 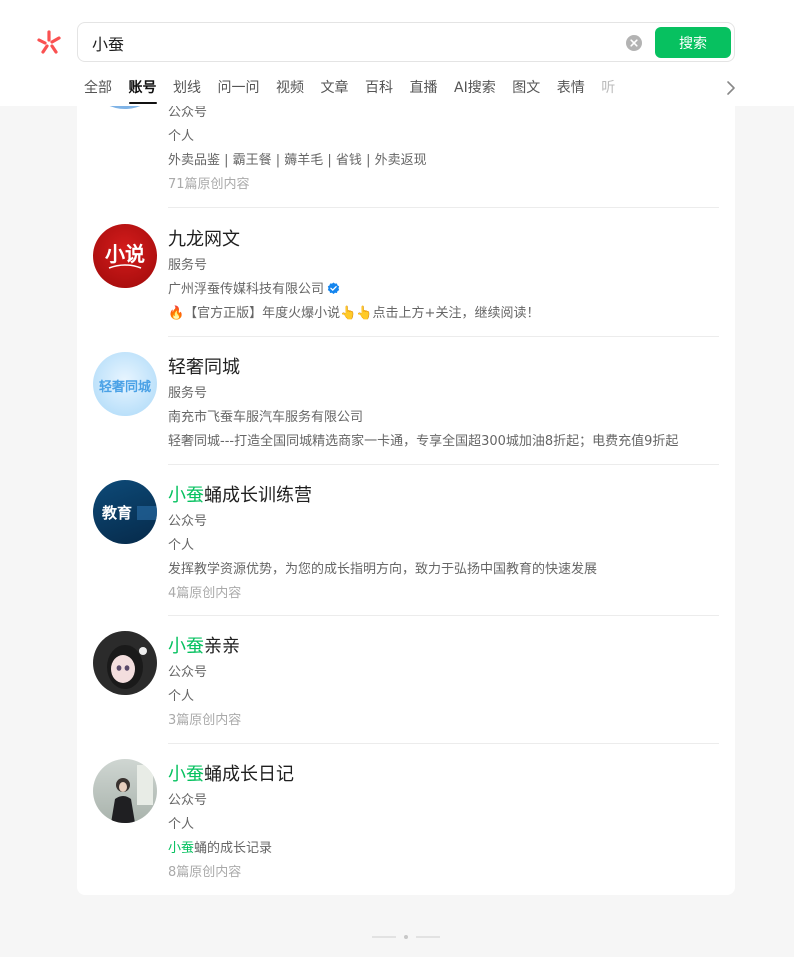 I want to click on account-result: 小蚕亲亲 公众号 个人 3篇原创内容, so click(x=406, y=679).